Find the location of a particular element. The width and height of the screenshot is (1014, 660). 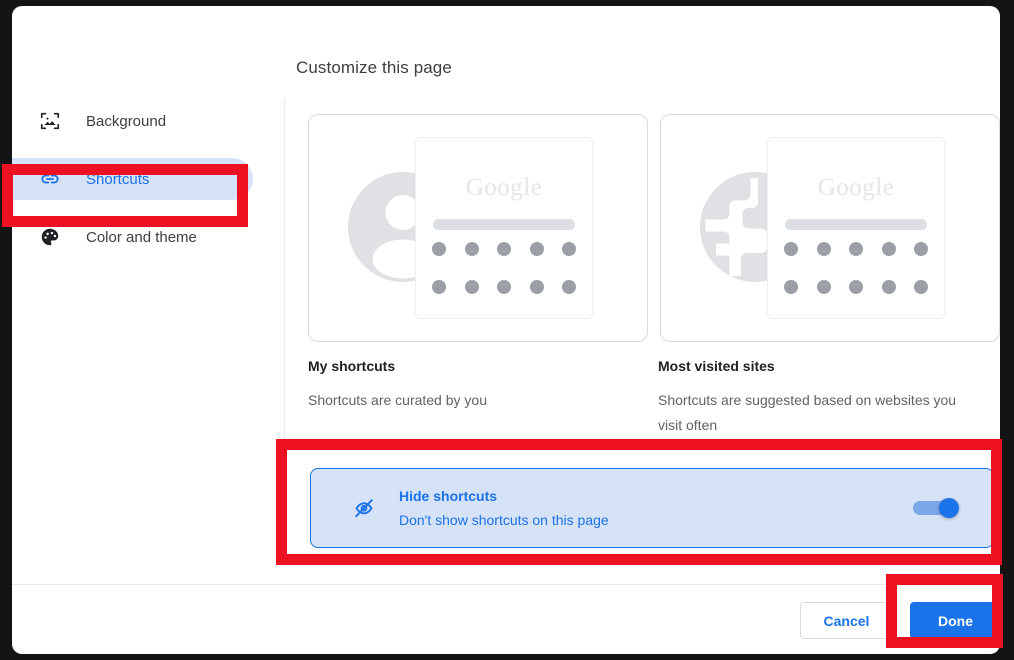

page-title: Customize this page is located at coordinates (374, 67).